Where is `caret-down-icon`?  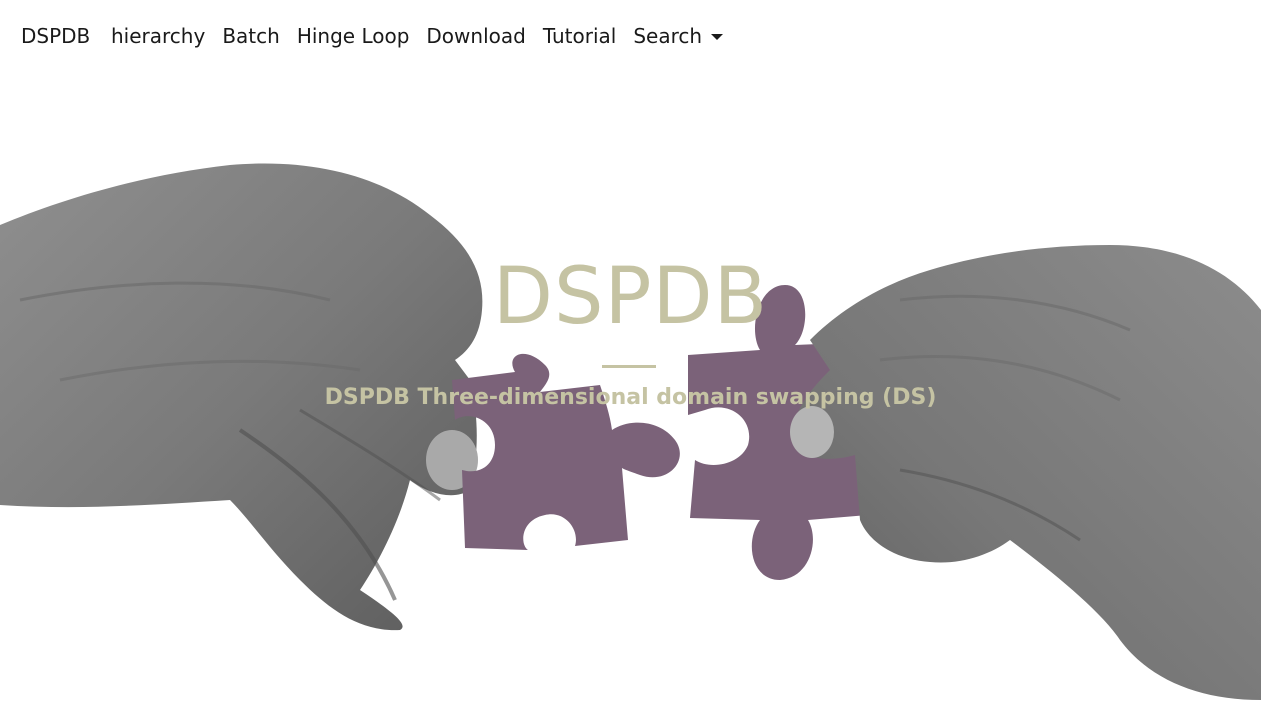 caret-down-icon is located at coordinates (717, 37).